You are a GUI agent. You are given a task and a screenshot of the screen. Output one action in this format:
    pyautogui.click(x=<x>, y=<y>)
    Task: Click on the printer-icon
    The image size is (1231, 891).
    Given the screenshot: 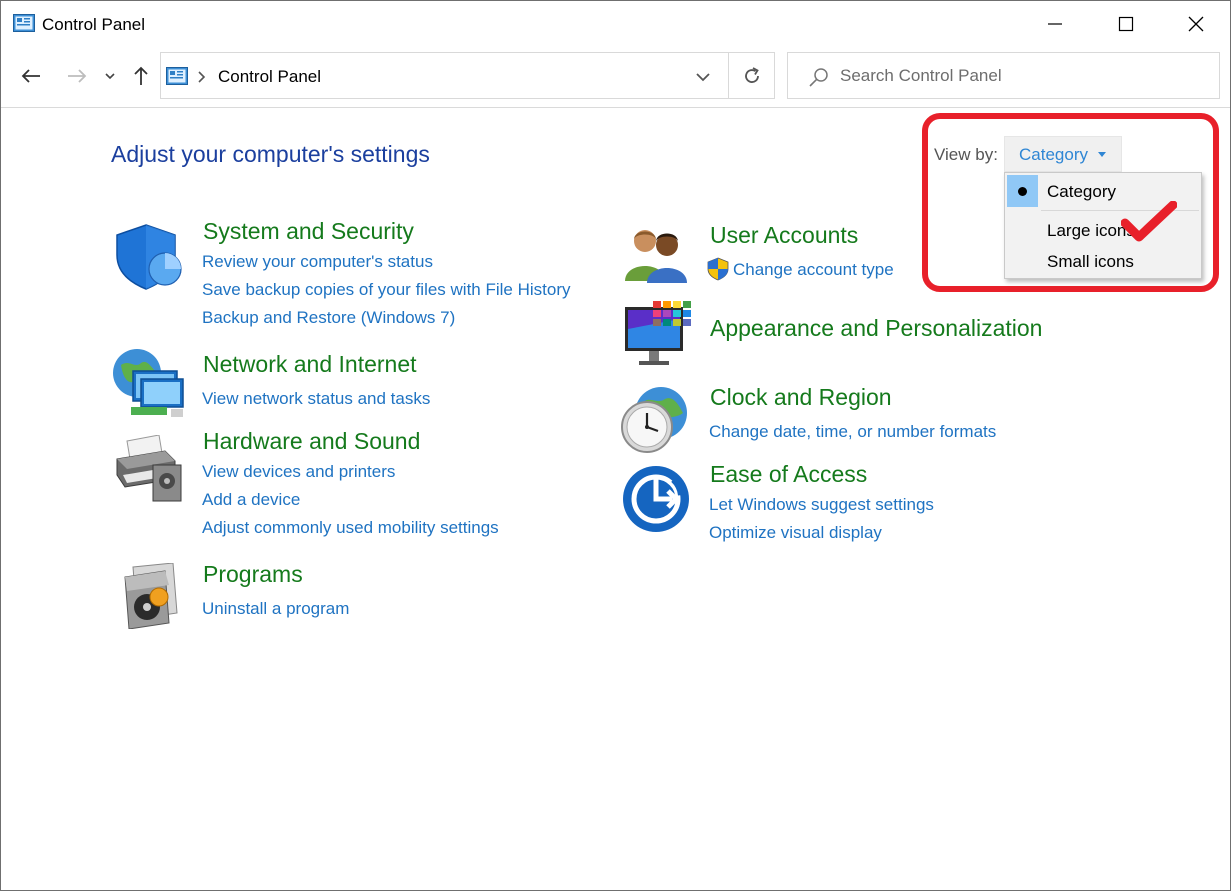 What is the action you would take?
    pyautogui.click(x=149, y=468)
    